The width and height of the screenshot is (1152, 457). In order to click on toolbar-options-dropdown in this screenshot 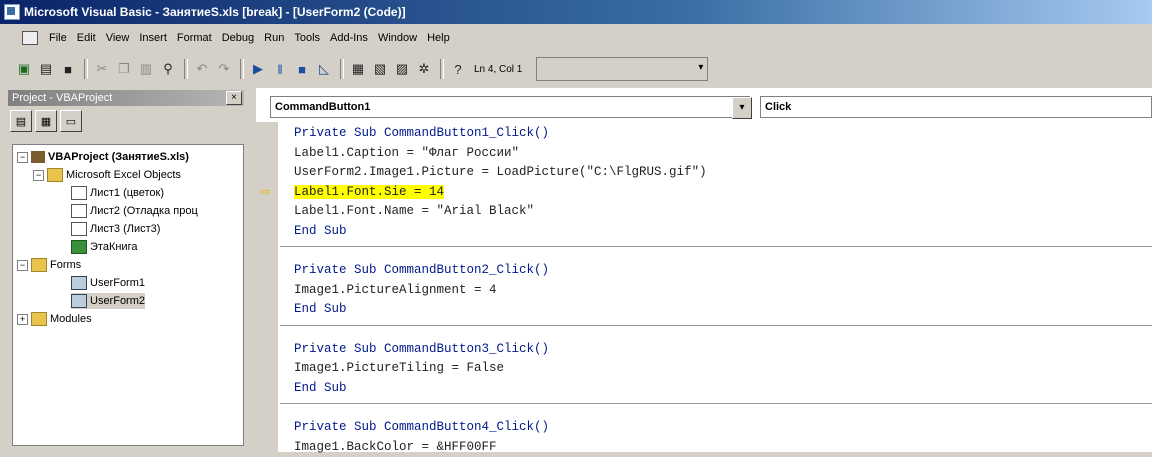, I will do `click(622, 69)`.